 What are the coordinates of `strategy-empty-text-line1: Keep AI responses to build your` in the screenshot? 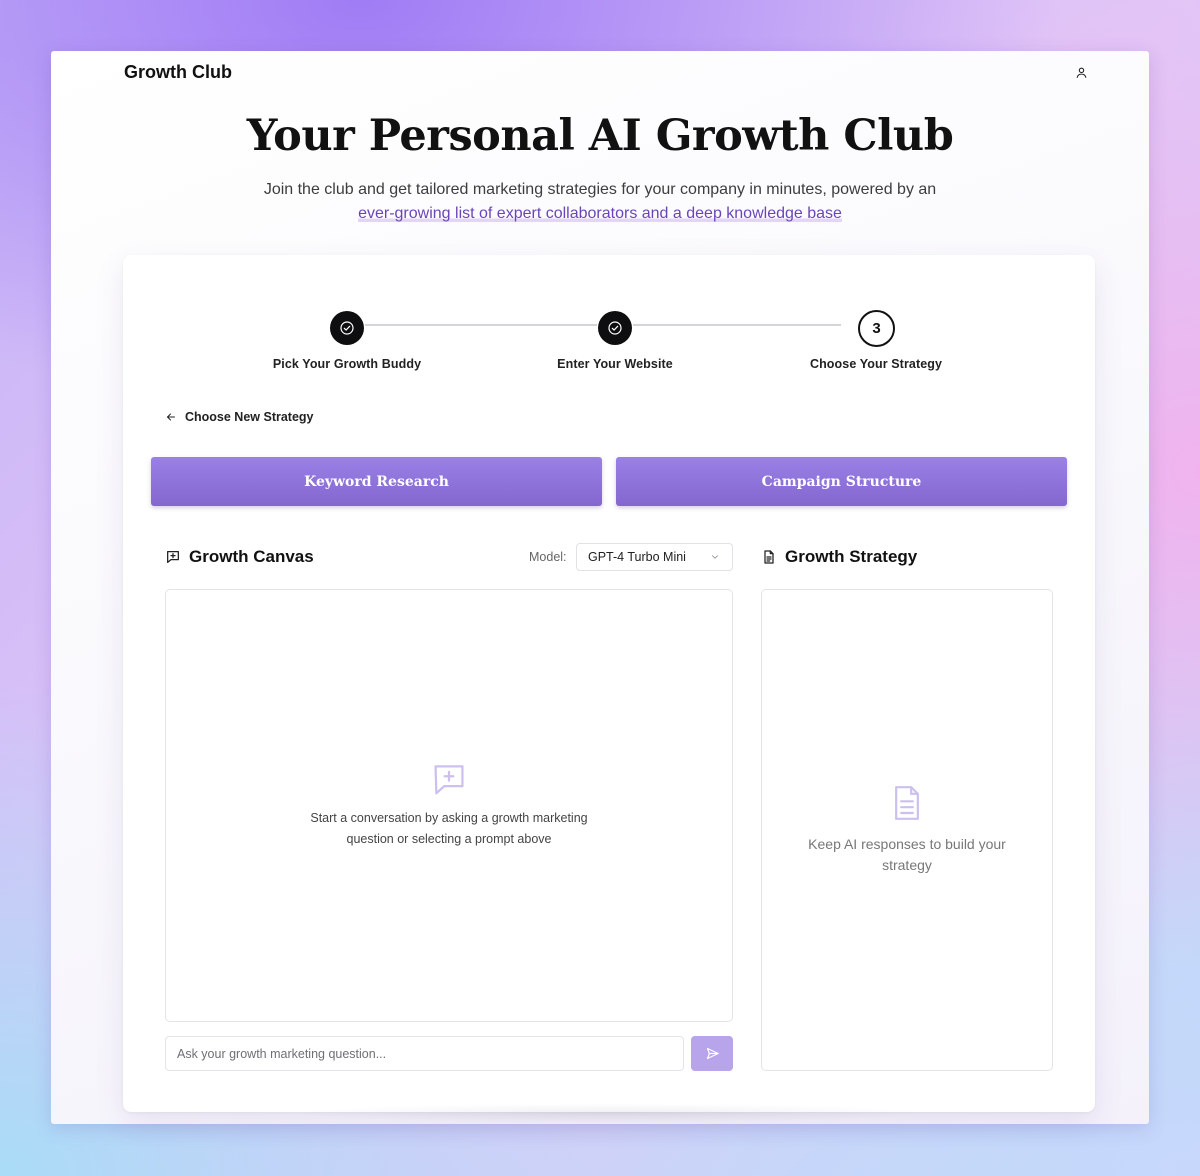 It's located at (907, 844).